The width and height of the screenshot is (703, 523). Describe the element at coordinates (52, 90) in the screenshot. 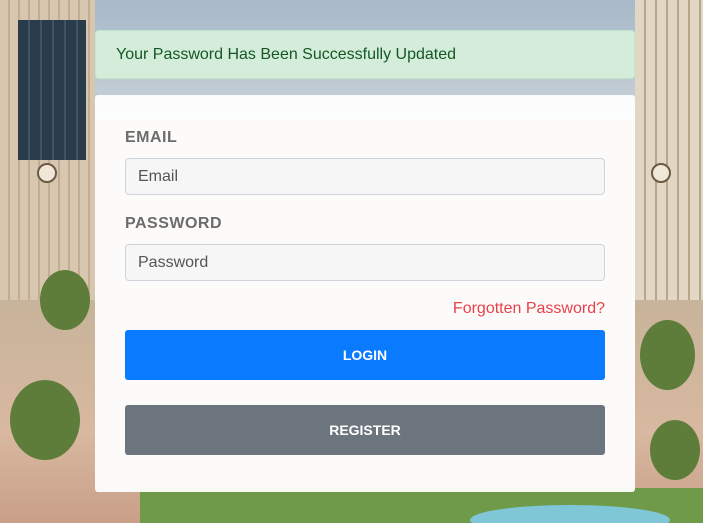

I see `background-glass-facade` at that location.